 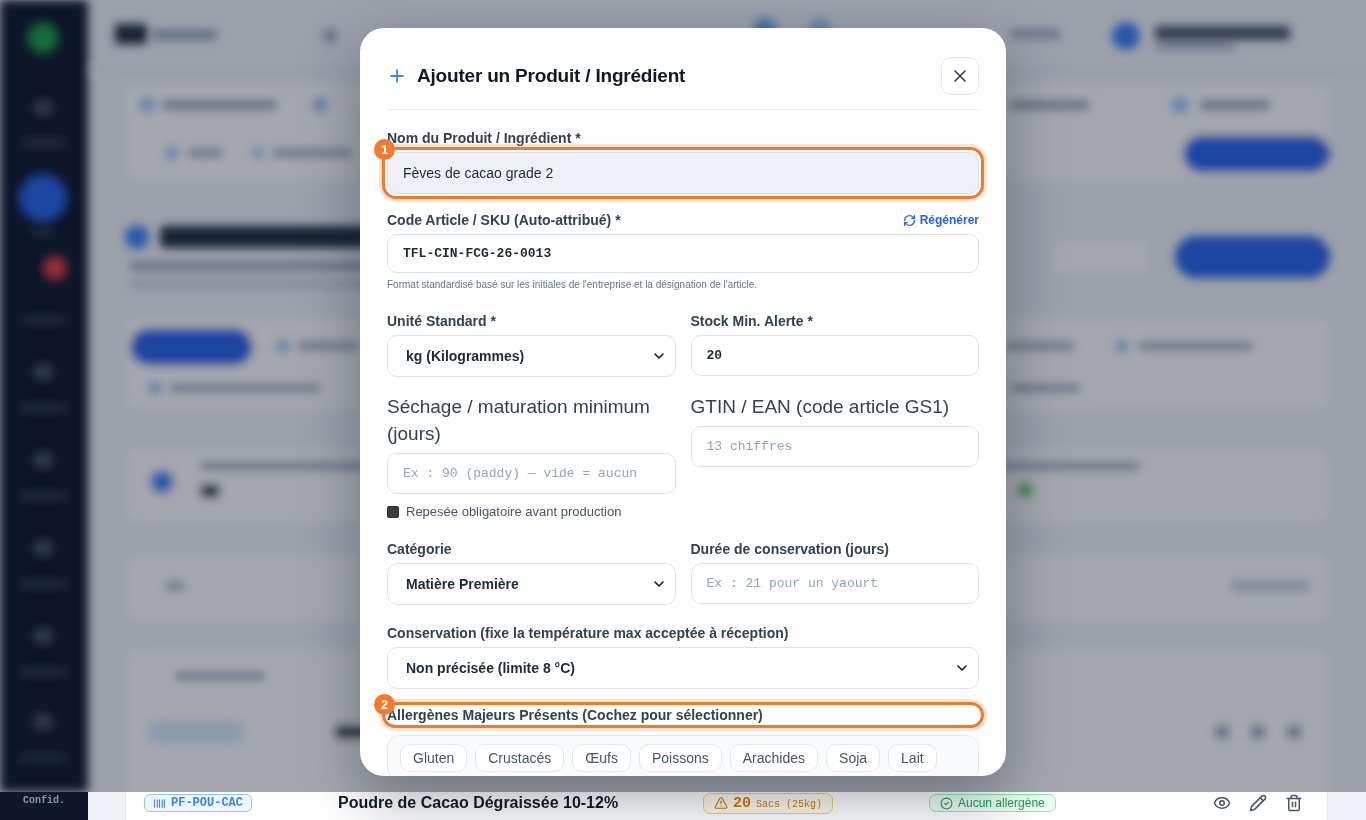 What do you see at coordinates (434, 758) in the screenshot?
I see `allergen-chip: Gluten` at bounding box center [434, 758].